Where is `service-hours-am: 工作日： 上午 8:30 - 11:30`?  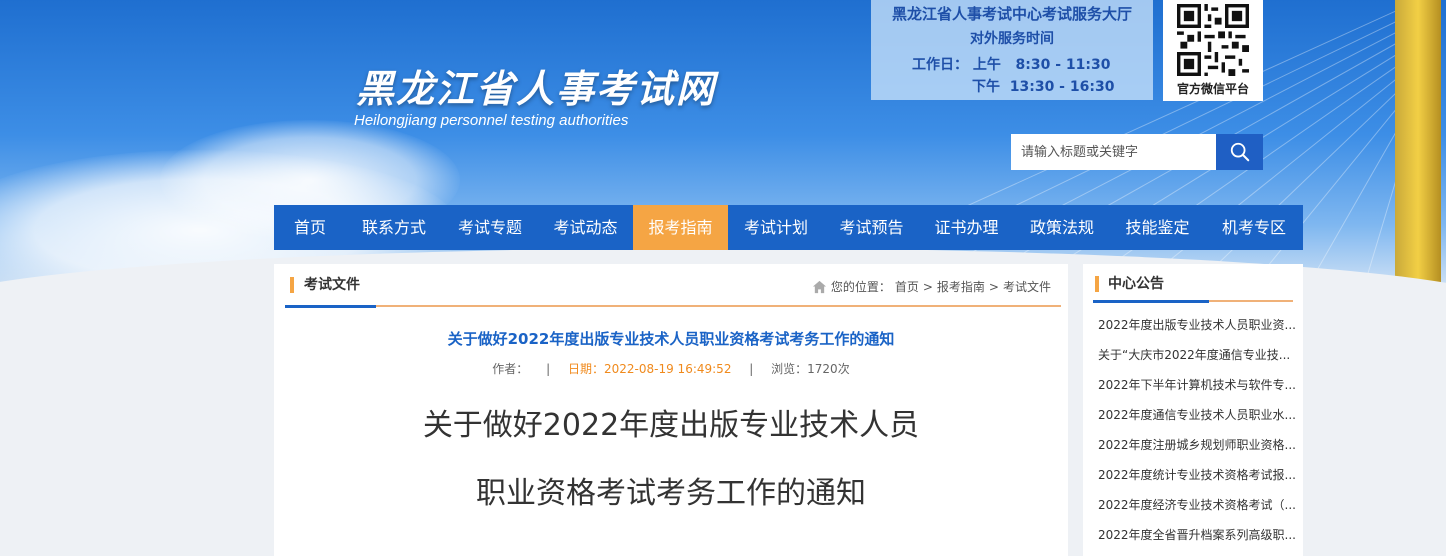 service-hours-am: 工作日： 上午 8:30 - 11:30 is located at coordinates (1012, 64).